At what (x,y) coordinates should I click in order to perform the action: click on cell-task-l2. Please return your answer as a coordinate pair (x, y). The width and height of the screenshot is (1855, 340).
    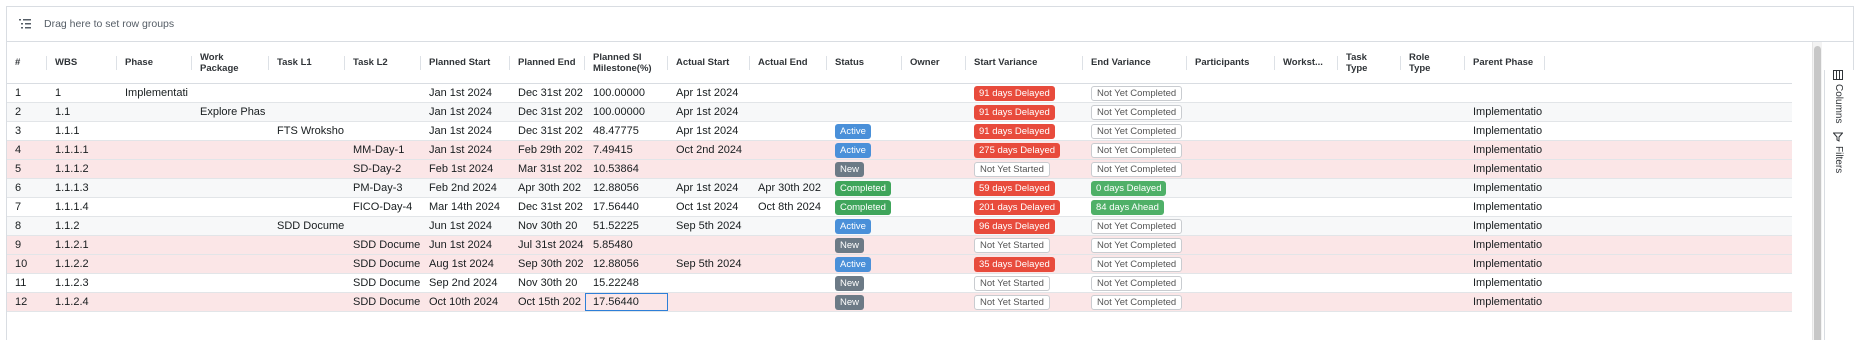
    Looking at the image, I should click on (383, 93).